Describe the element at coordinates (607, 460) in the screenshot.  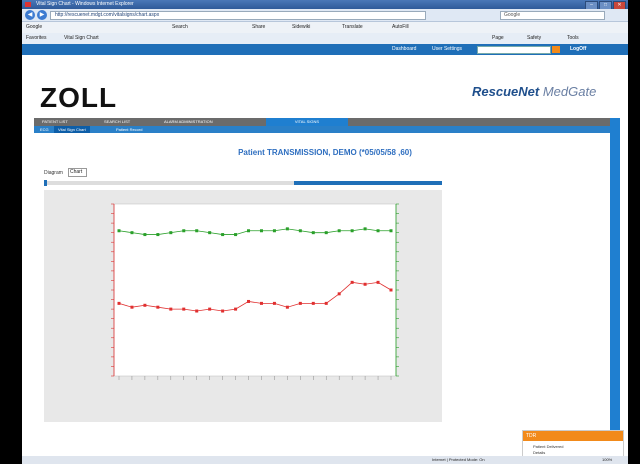
I see `status-zoom: 100%` at that location.